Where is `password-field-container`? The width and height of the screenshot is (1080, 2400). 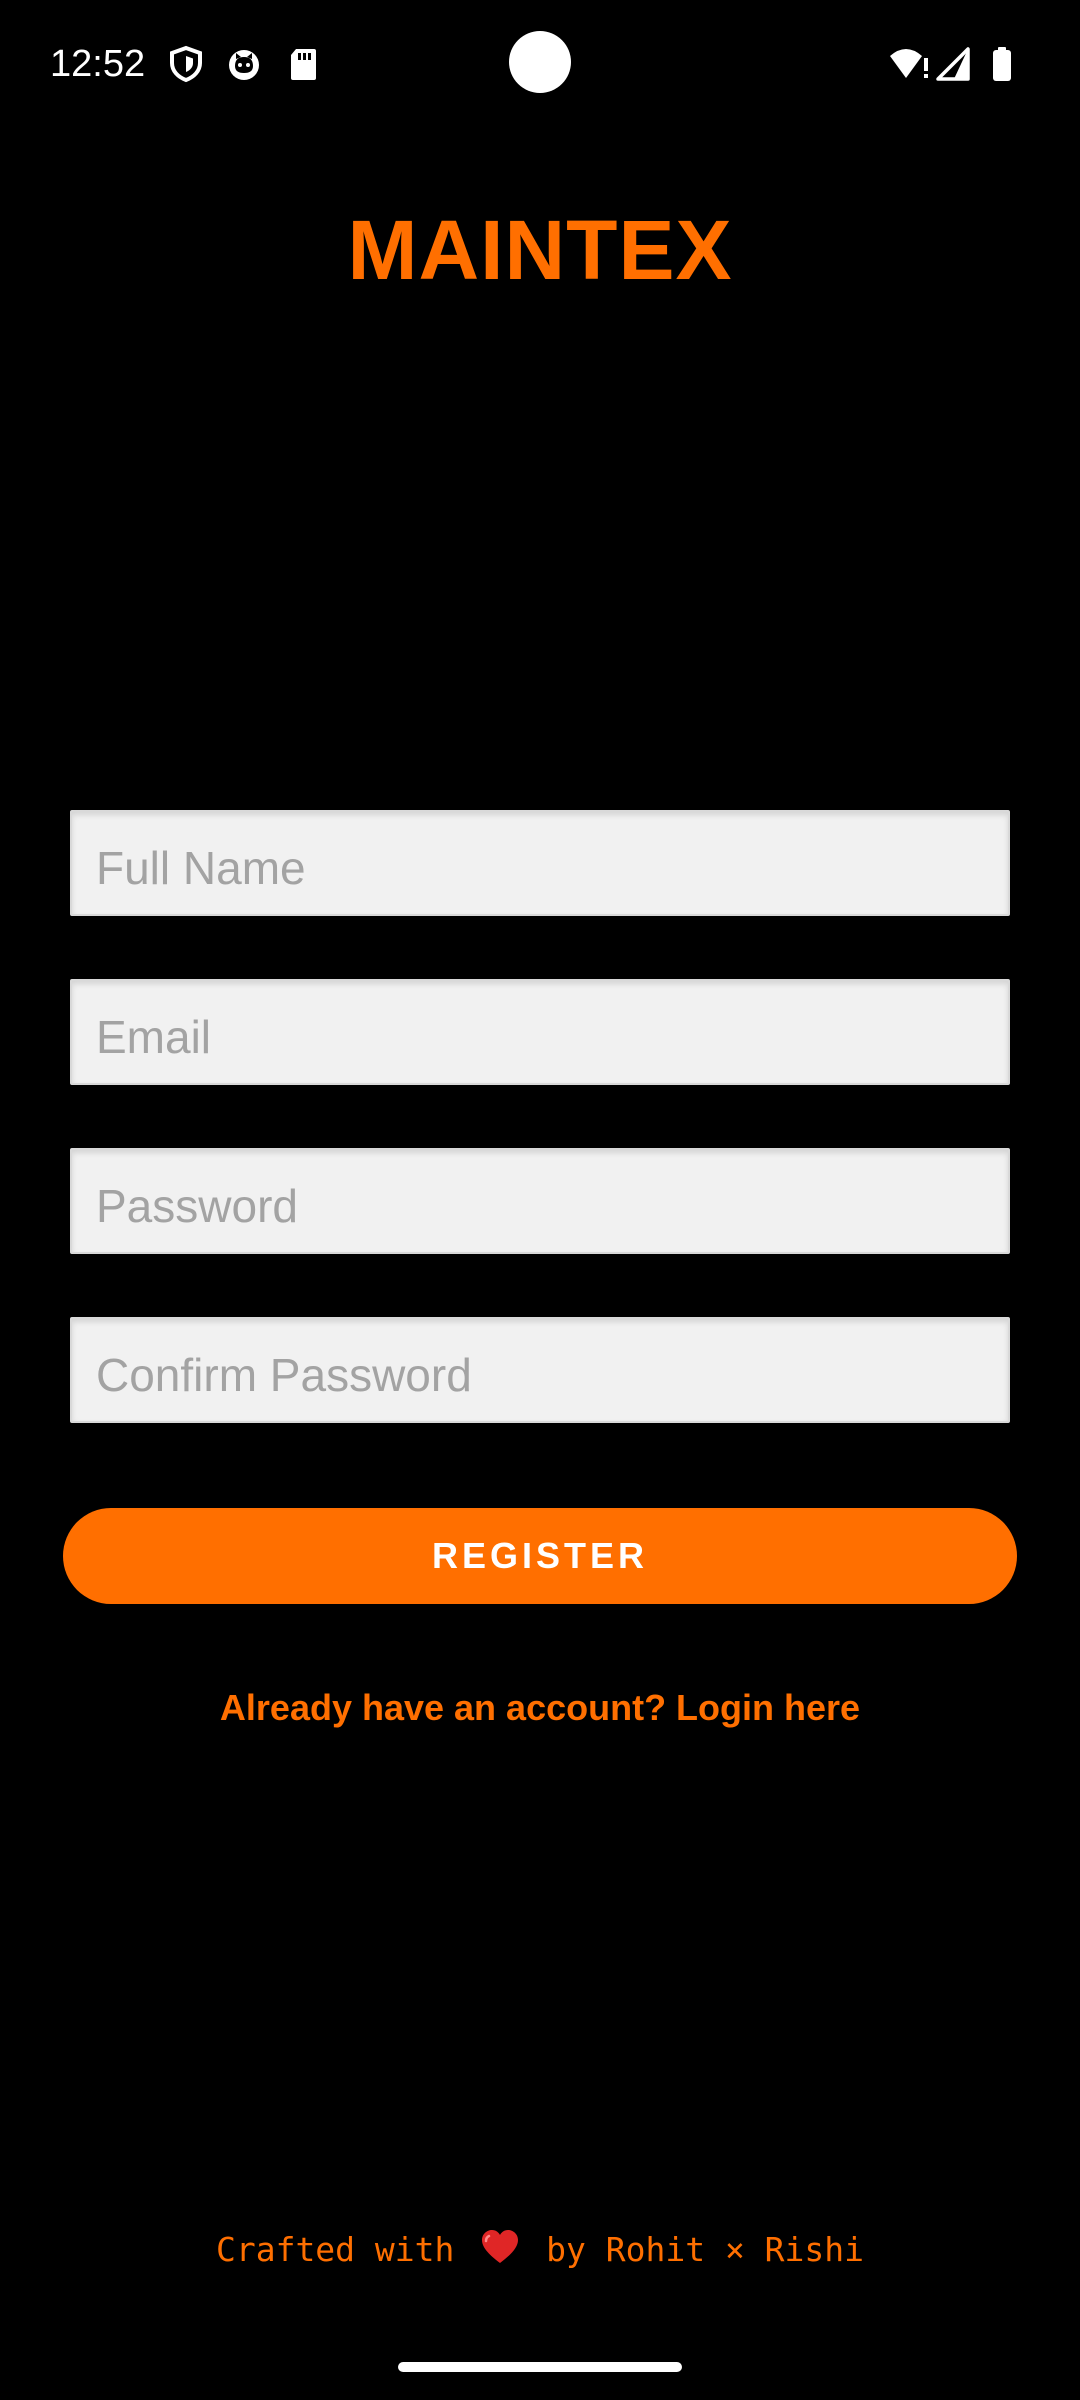 password-field-container is located at coordinates (540, 1201).